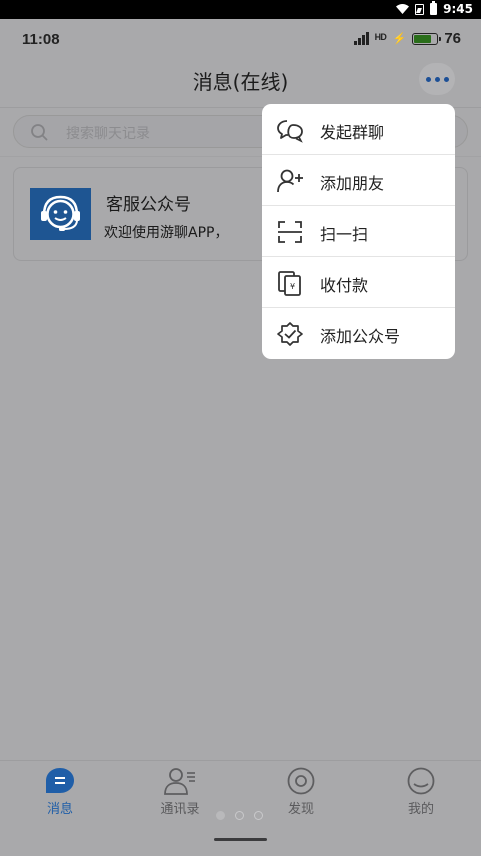  I want to click on tab-contacts: 通讯录, so click(180, 792).